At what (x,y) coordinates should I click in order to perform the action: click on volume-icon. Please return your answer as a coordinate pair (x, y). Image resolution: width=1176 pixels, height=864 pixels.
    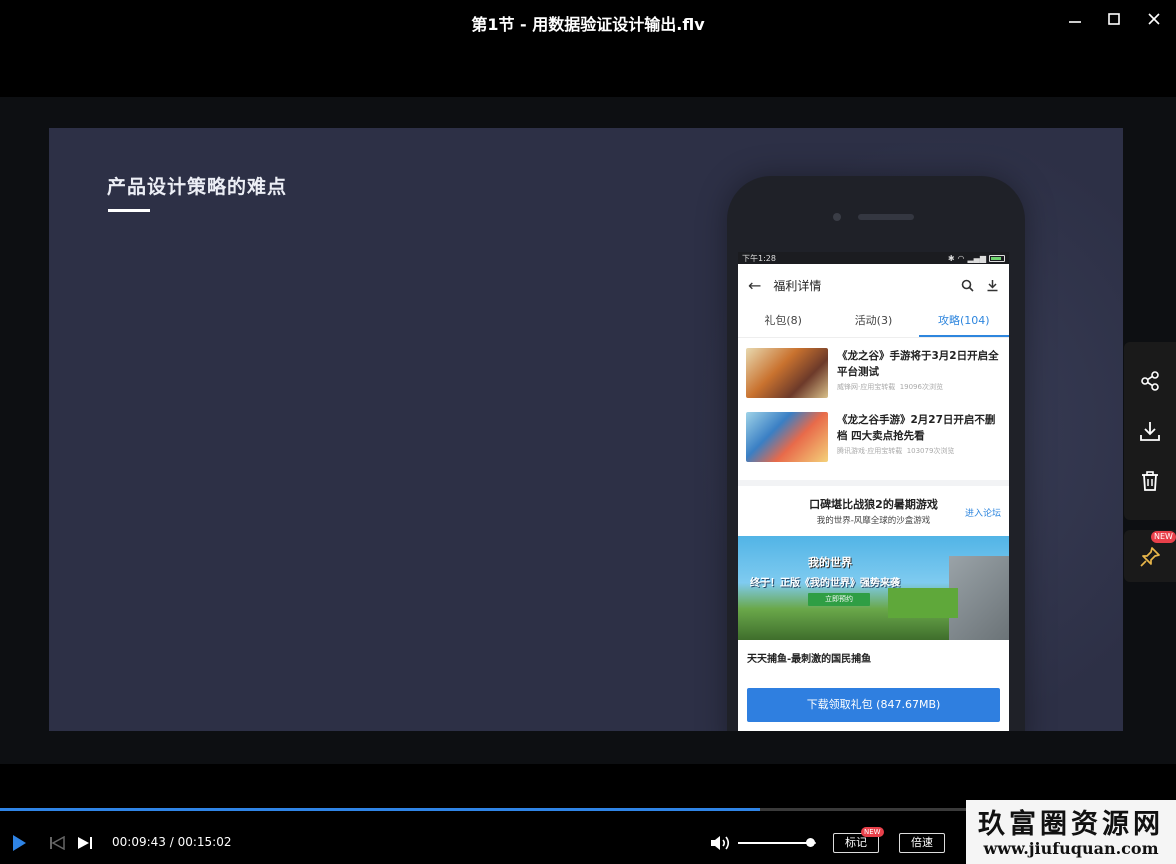
    Looking at the image, I should click on (720, 843).